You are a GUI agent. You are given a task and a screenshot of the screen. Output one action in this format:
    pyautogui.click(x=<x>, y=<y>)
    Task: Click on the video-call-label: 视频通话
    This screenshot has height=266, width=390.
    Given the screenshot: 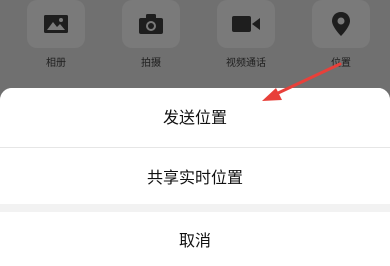 What is the action you would take?
    pyautogui.click(x=246, y=63)
    